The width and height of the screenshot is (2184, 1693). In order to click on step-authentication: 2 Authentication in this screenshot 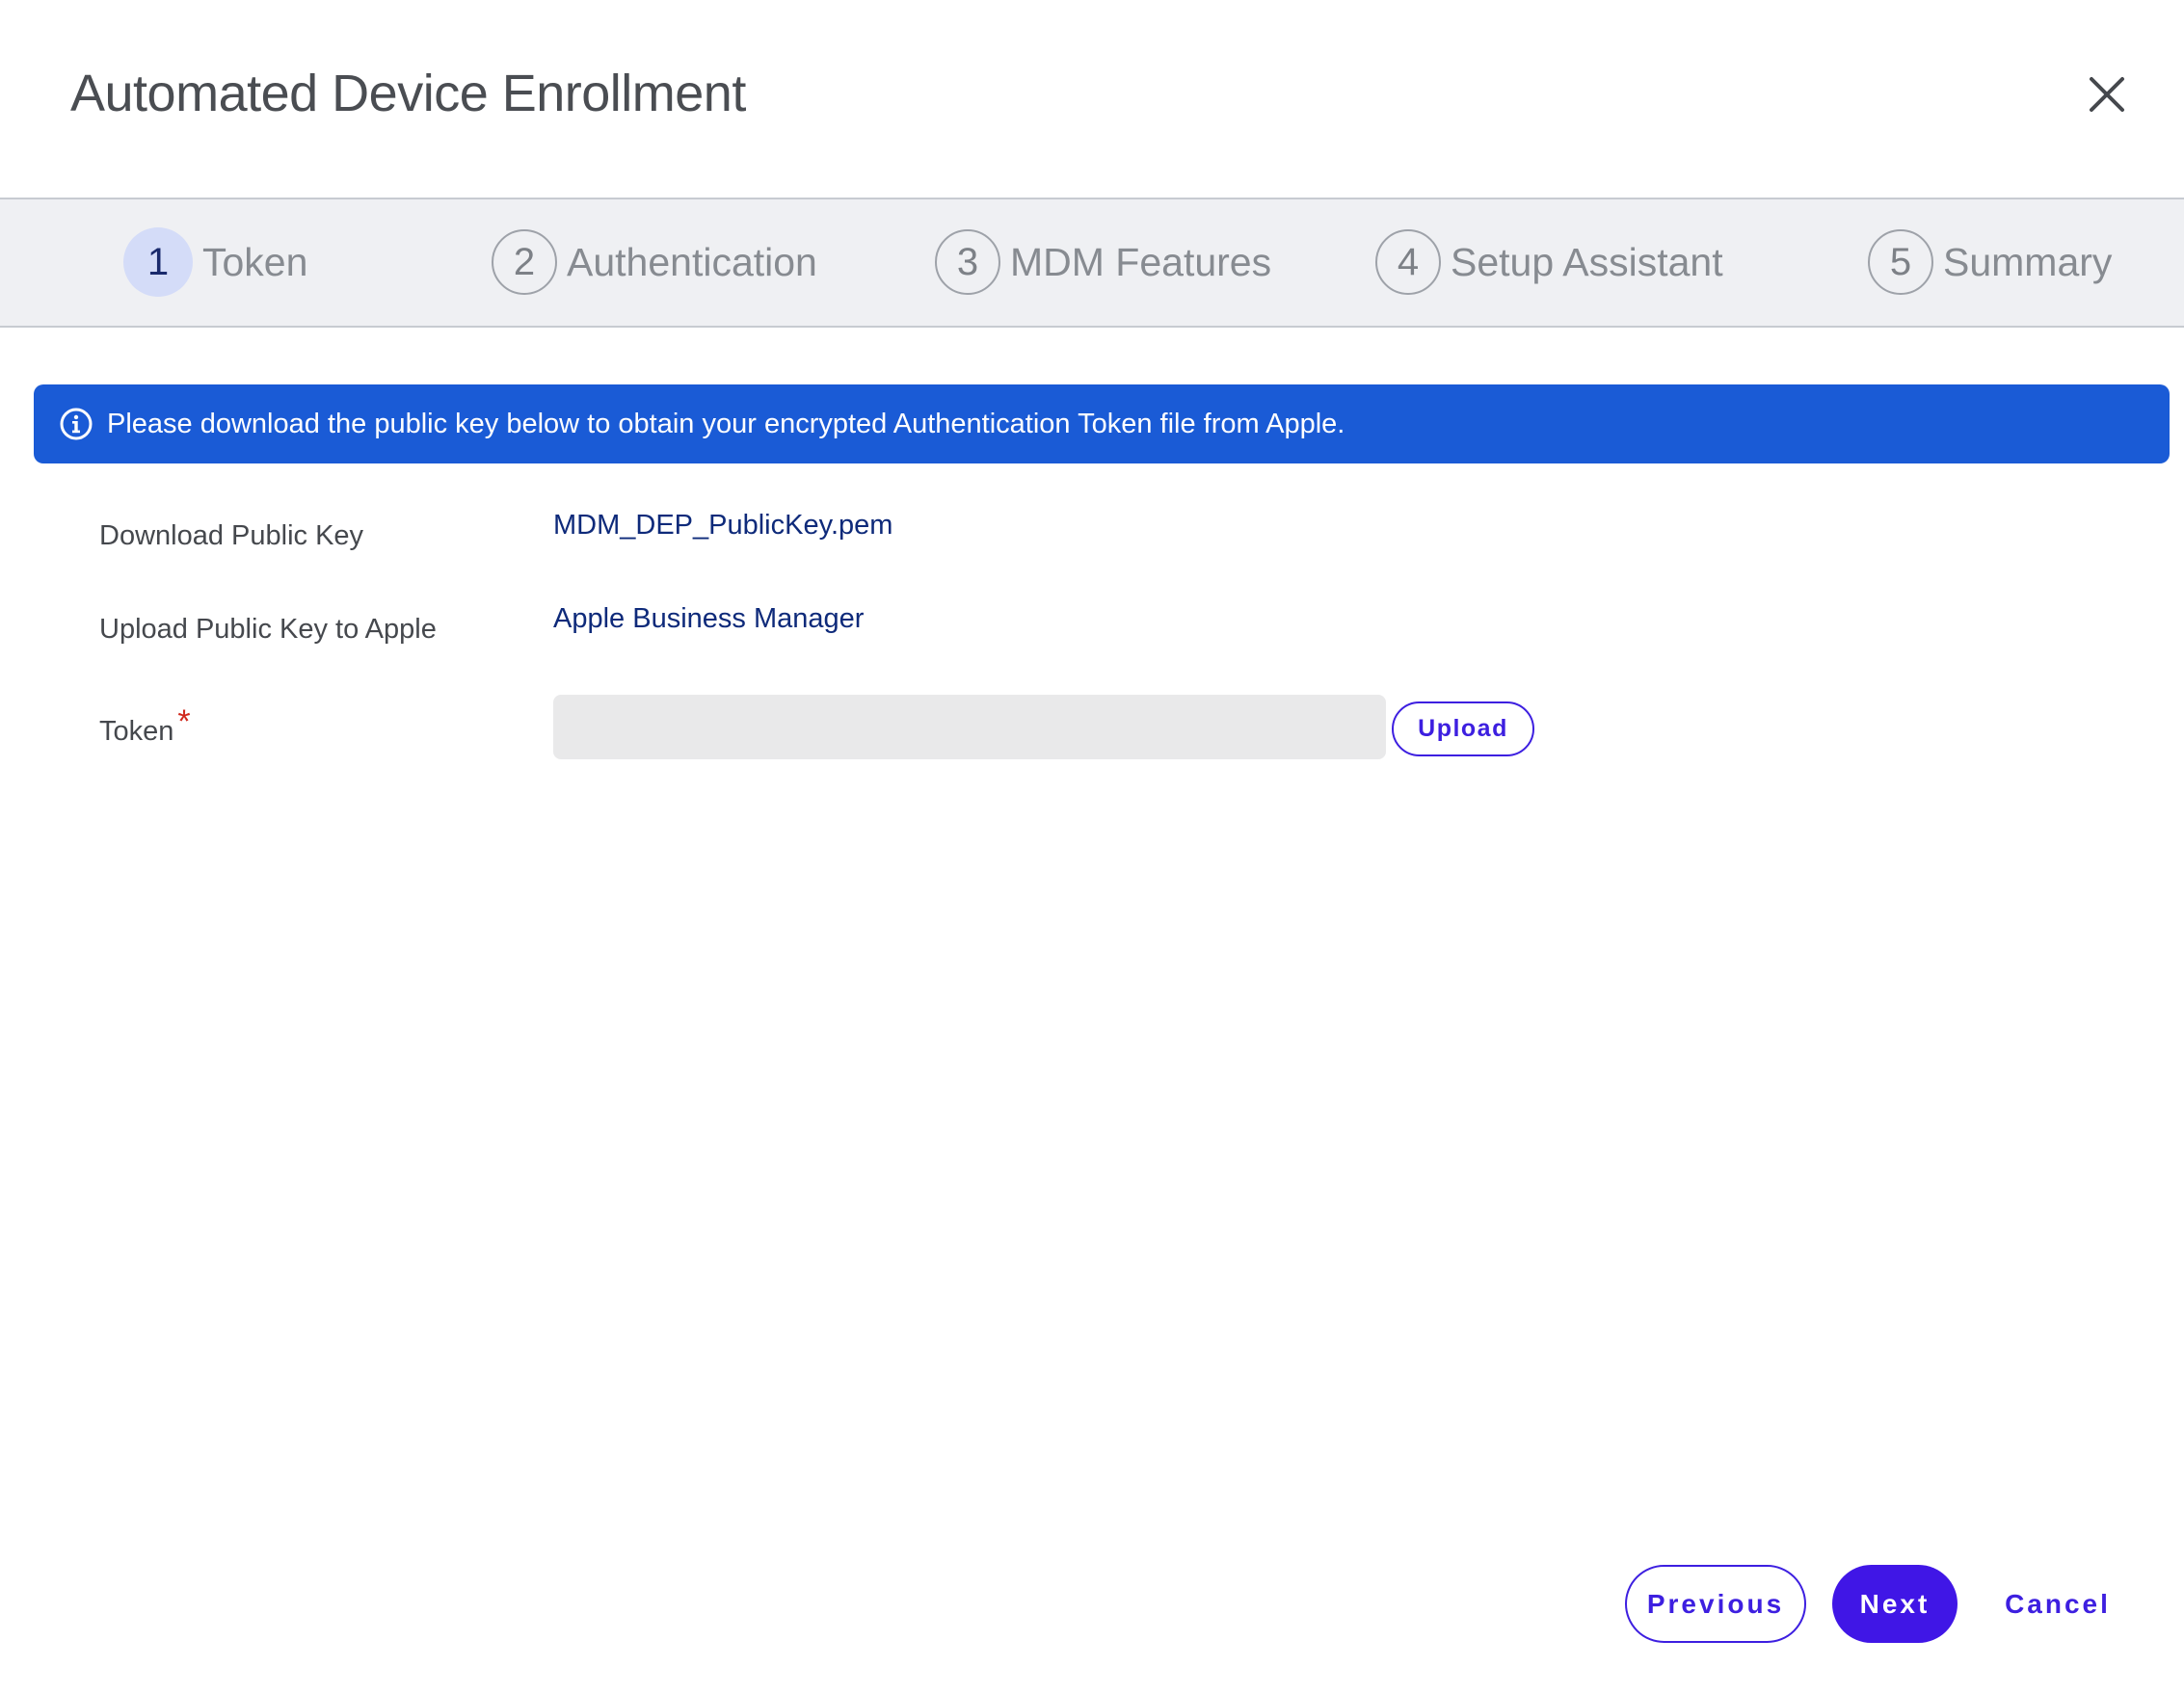, I will do `click(654, 262)`.